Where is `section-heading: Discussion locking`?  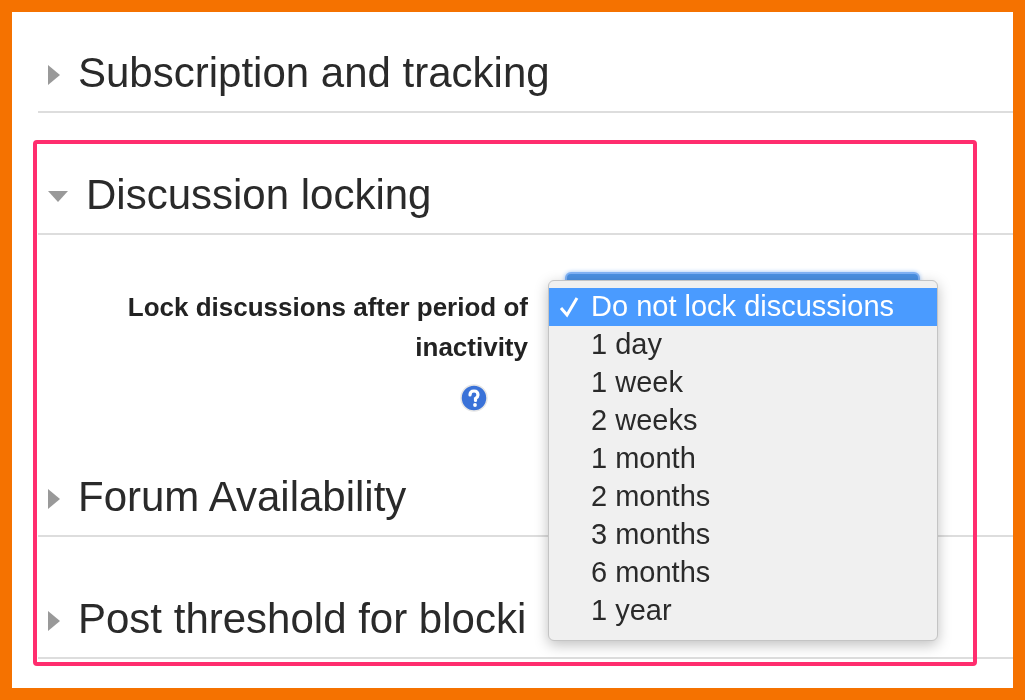
section-heading: Discussion locking is located at coordinates (259, 195).